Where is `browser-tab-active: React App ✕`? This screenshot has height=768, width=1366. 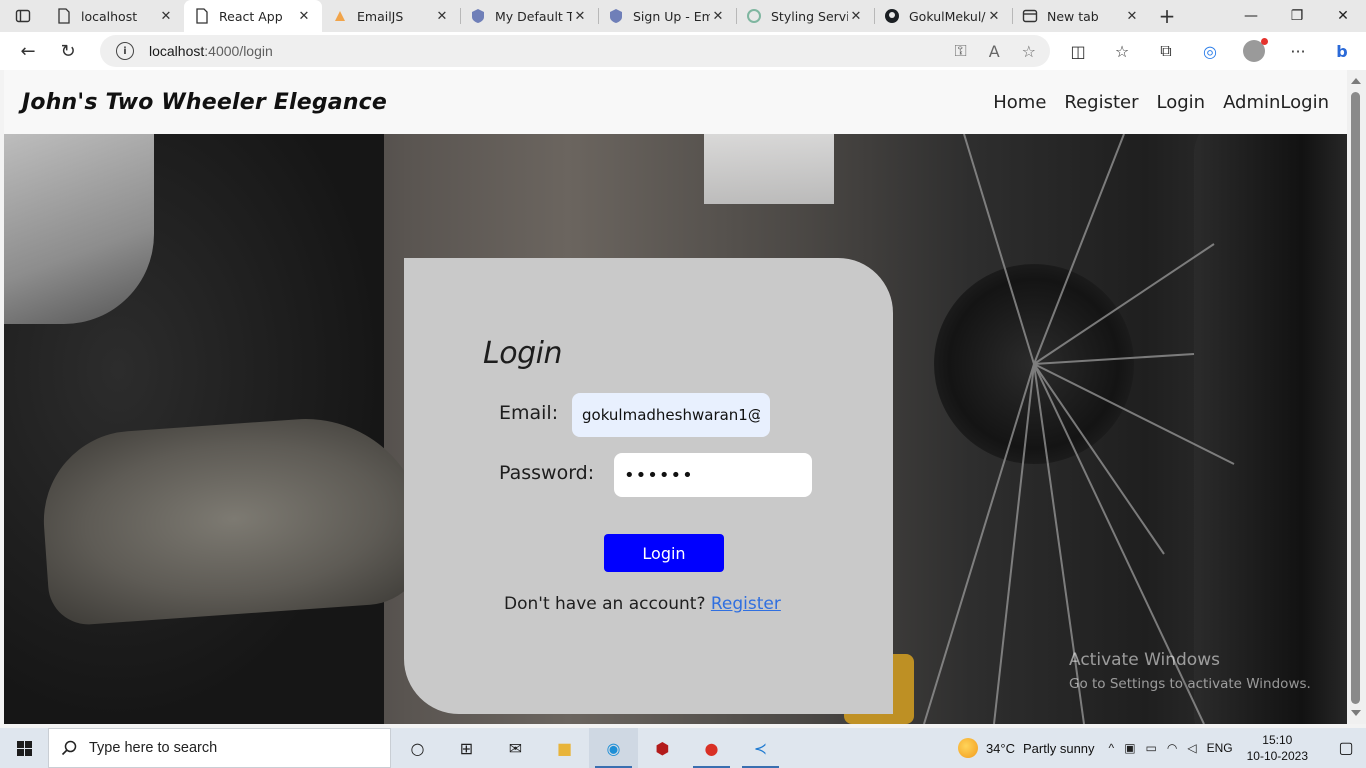 browser-tab-active: React App ✕ is located at coordinates (253, 16).